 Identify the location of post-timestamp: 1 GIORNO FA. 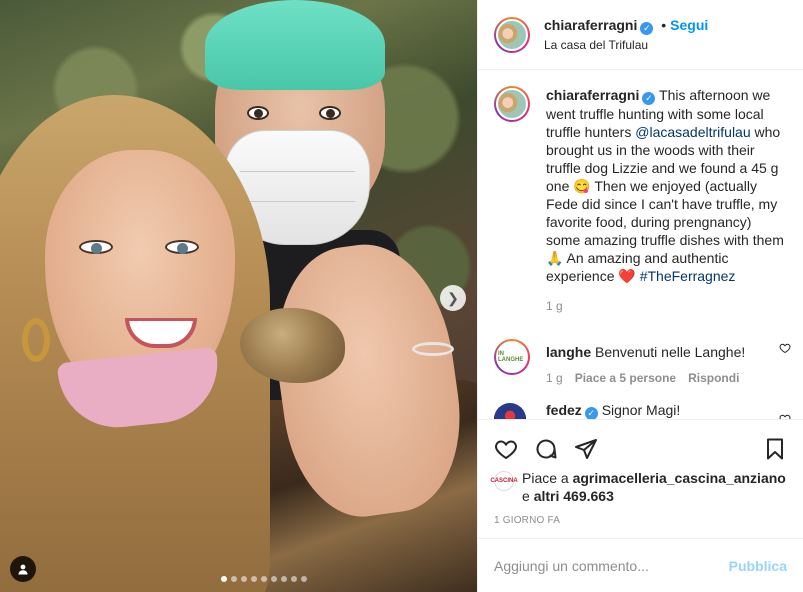
(640, 515).